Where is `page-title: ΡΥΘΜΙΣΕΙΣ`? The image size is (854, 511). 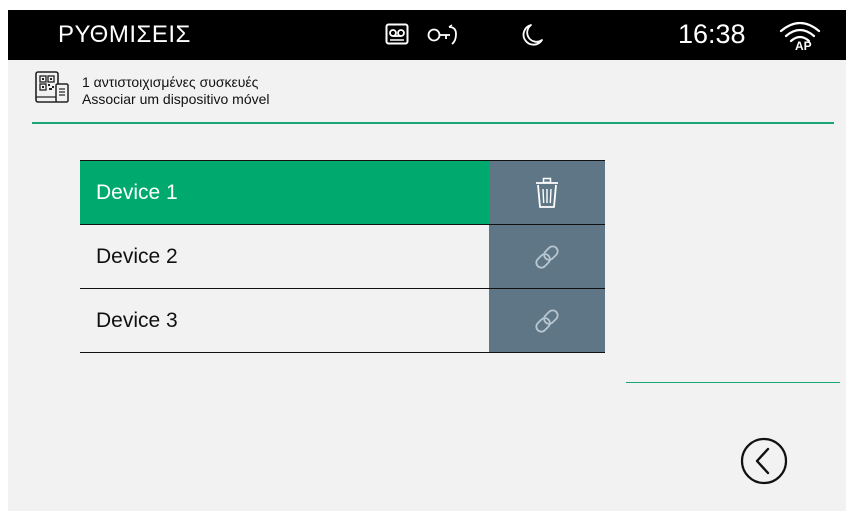
page-title: ΡΥΘΜΙΣΕΙΣ is located at coordinates (124, 34).